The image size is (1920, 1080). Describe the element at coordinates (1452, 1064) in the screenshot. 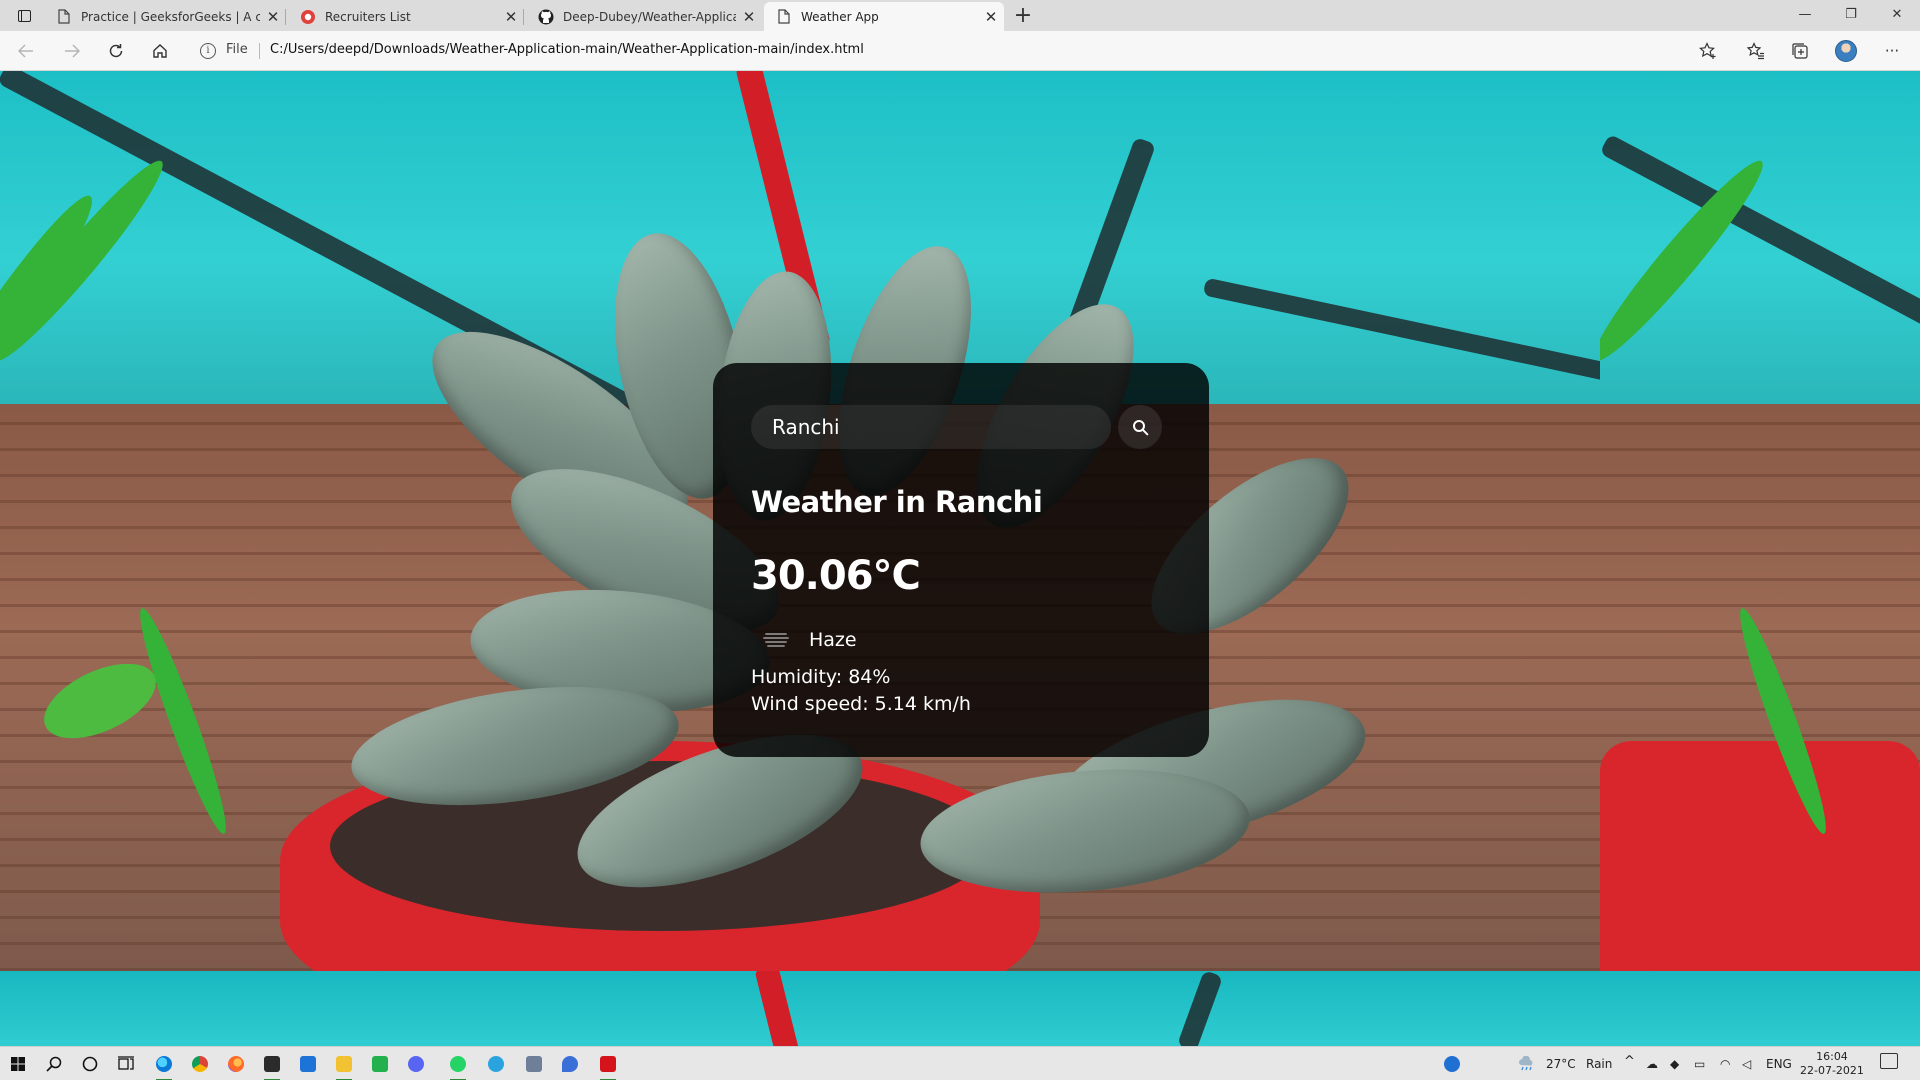

I see `help-icon` at that location.